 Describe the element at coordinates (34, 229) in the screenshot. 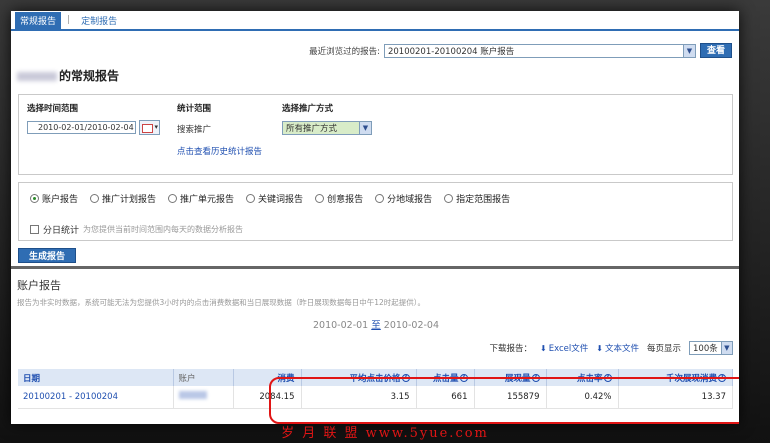

I see `daily-stat-checkbox` at that location.